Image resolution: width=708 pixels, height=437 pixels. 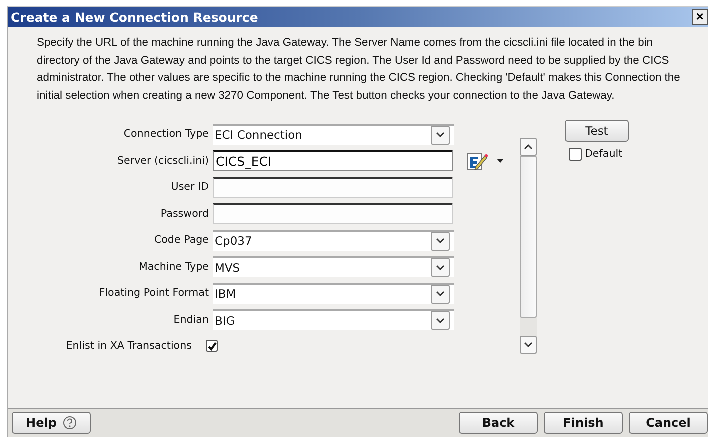 What do you see at coordinates (604, 154) in the screenshot?
I see `checkbox-label: Default` at bounding box center [604, 154].